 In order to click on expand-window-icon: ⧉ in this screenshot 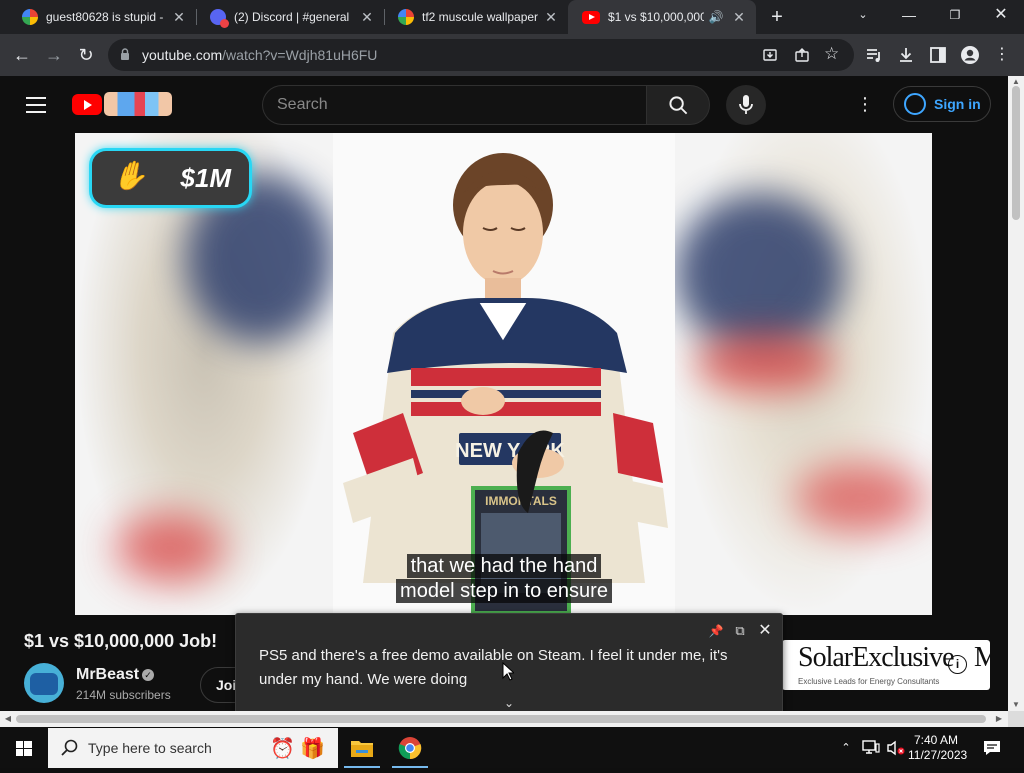, I will do `click(740, 631)`.